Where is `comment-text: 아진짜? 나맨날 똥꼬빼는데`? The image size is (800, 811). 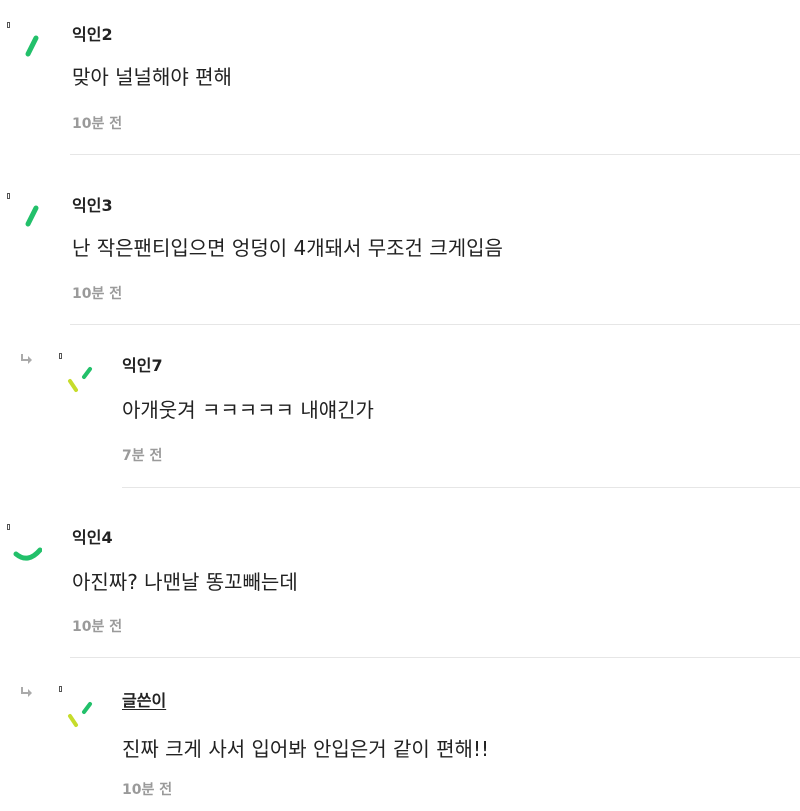 comment-text: 아진짜? 나맨날 똥꼬빼는데 is located at coordinates (185, 582).